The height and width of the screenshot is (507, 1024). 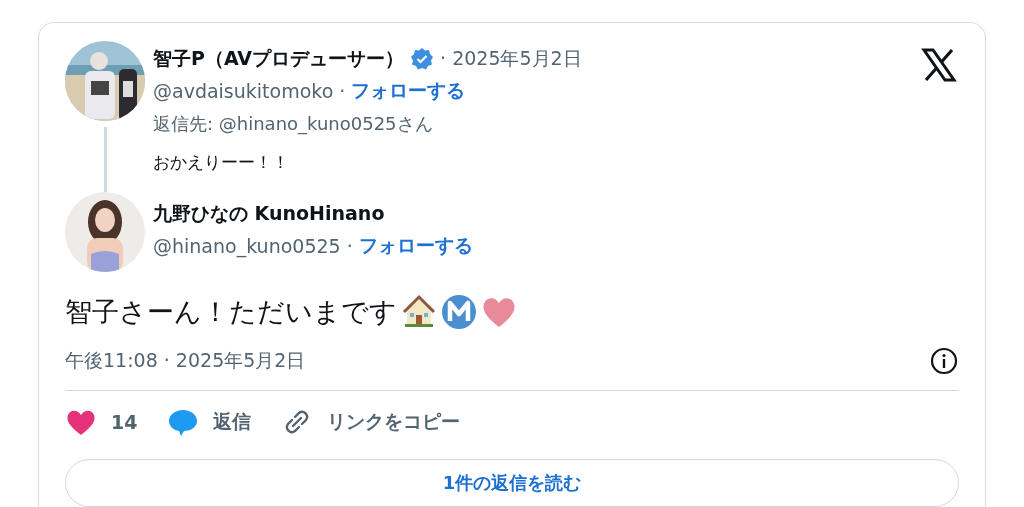 What do you see at coordinates (232, 422) in the screenshot?
I see `action-label: 返信` at bounding box center [232, 422].